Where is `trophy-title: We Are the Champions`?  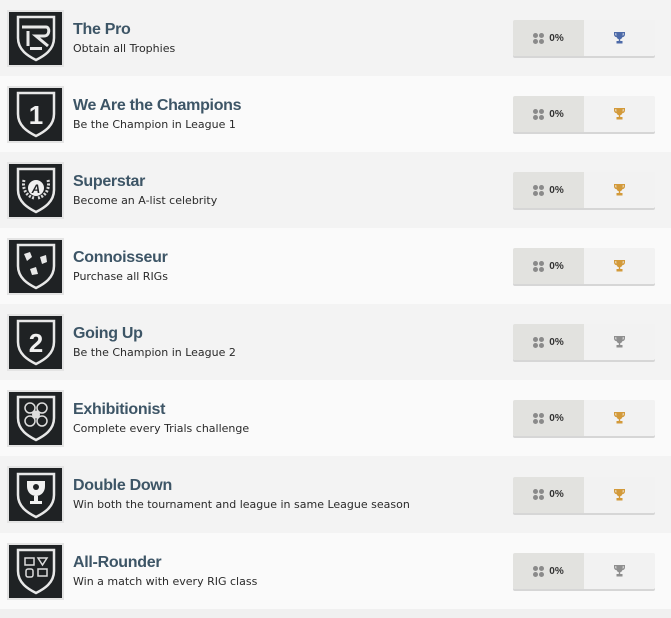 trophy-title: We Are the Champions is located at coordinates (157, 105).